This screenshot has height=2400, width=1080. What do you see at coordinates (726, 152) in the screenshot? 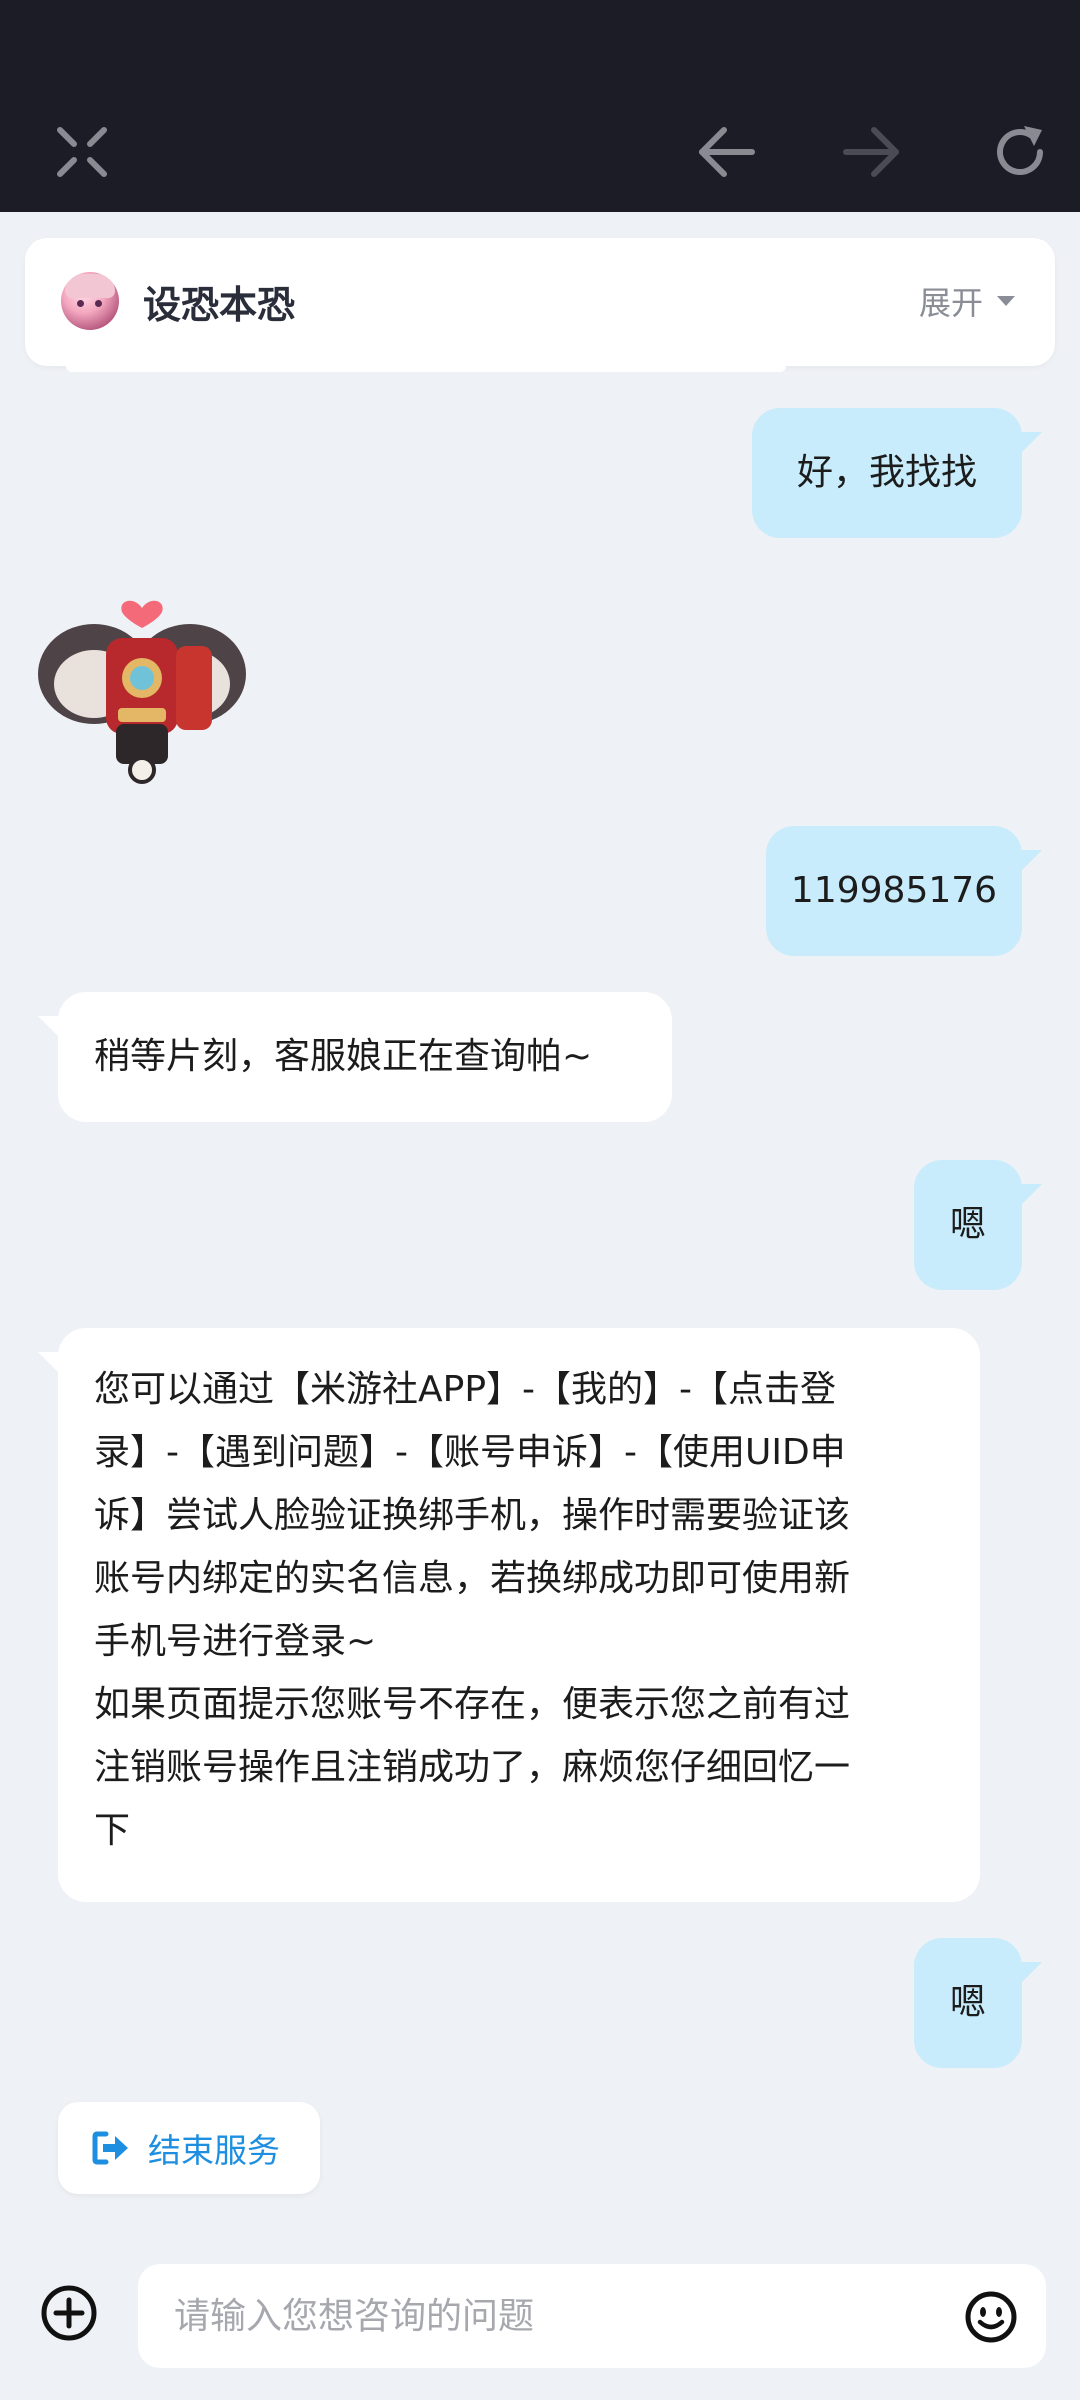
I see `back-arrow-icon` at bounding box center [726, 152].